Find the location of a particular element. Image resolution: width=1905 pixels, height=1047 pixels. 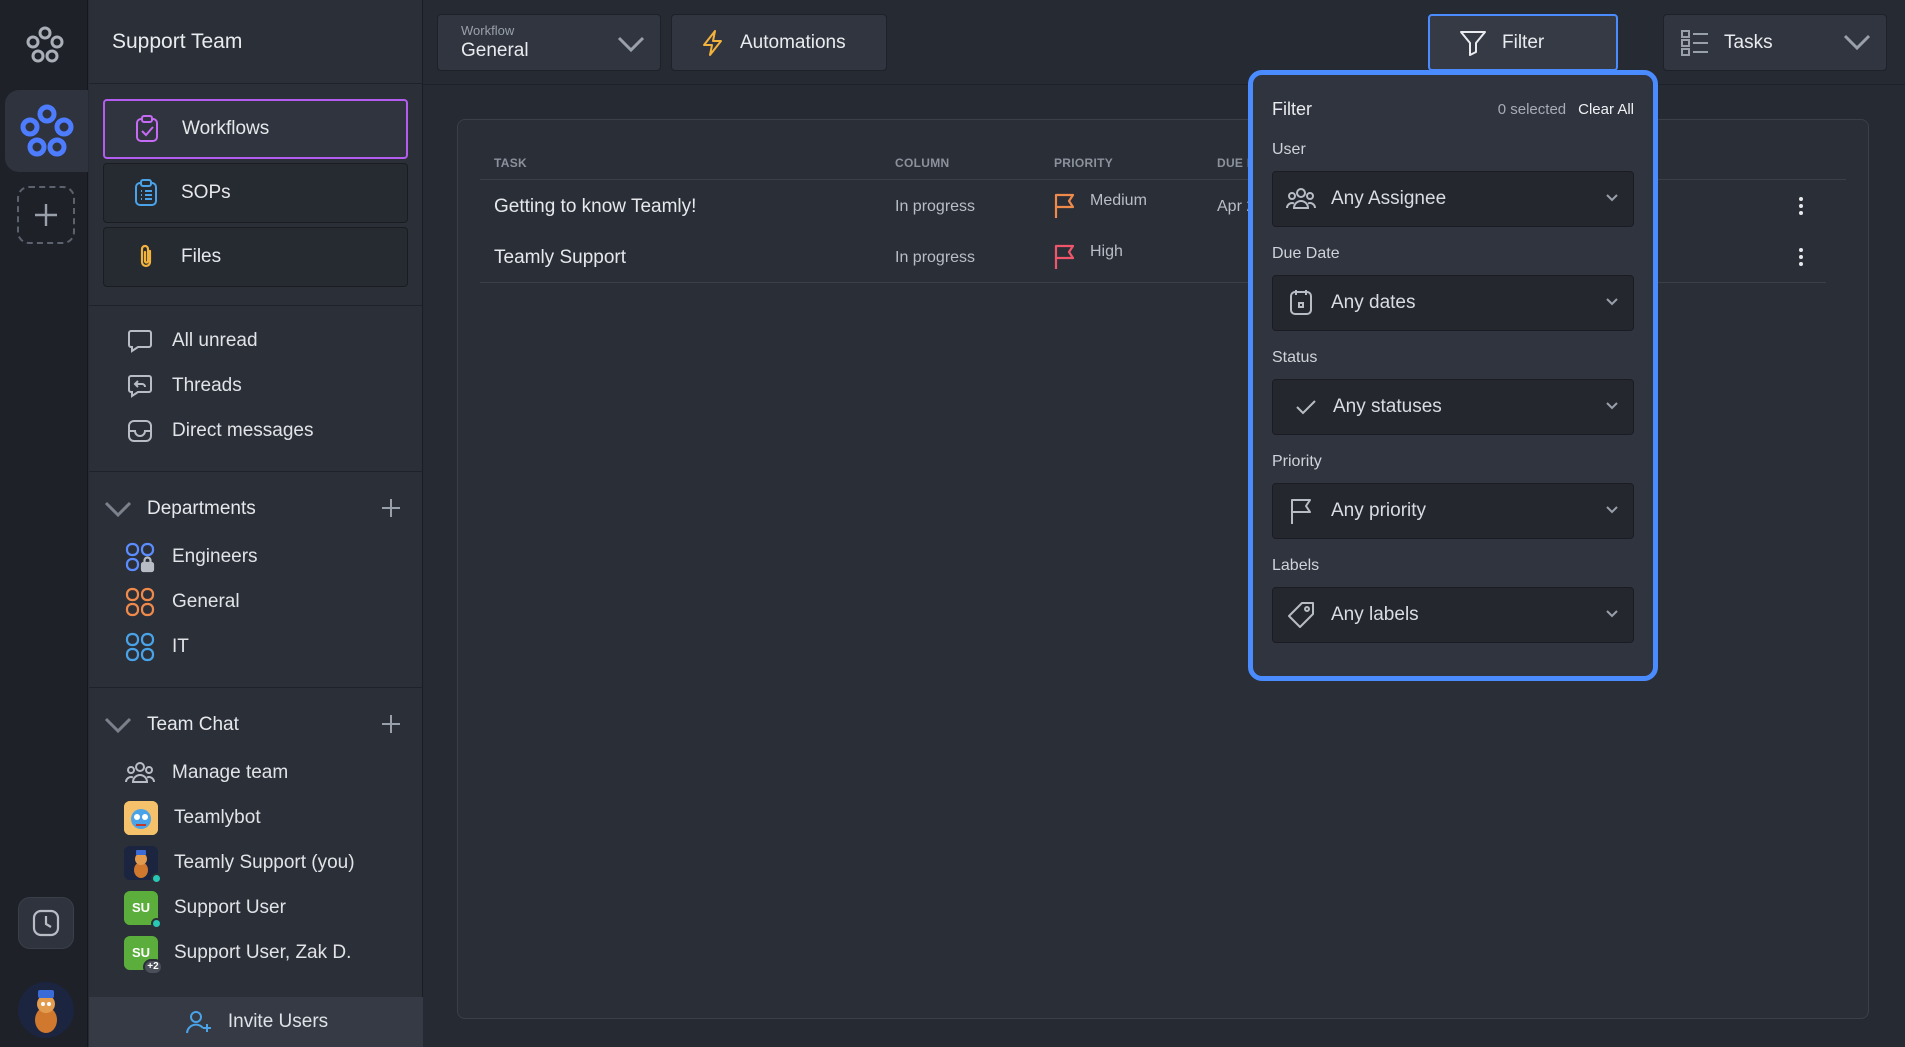

nav-direct-messages: Direct messages is located at coordinates (255, 430).